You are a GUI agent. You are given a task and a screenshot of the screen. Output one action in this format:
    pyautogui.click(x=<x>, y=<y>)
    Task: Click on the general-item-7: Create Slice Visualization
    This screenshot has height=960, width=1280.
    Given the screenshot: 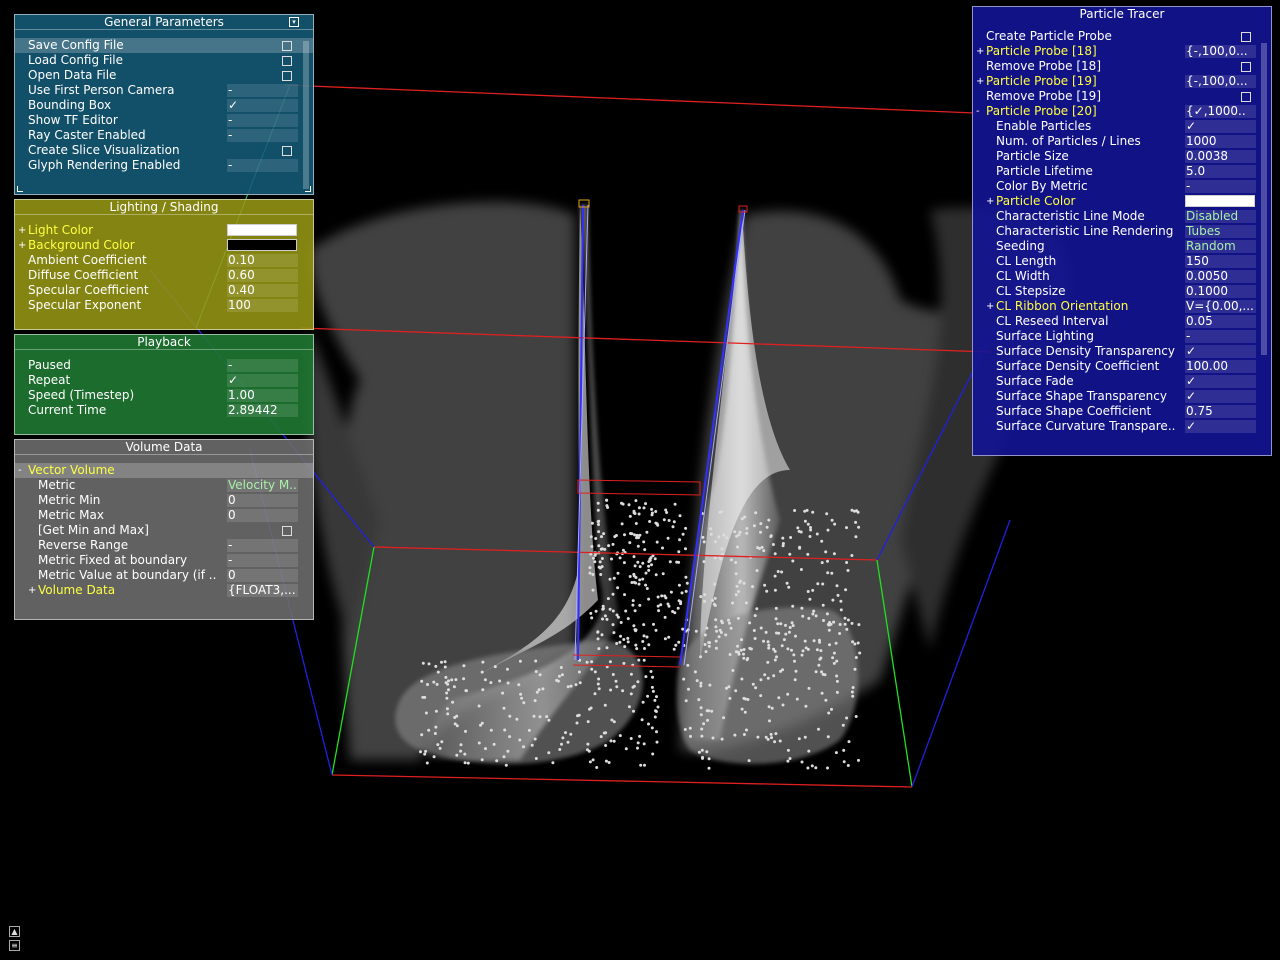 What is the action you would take?
    pyautogui.click(x=164, y=150)
    